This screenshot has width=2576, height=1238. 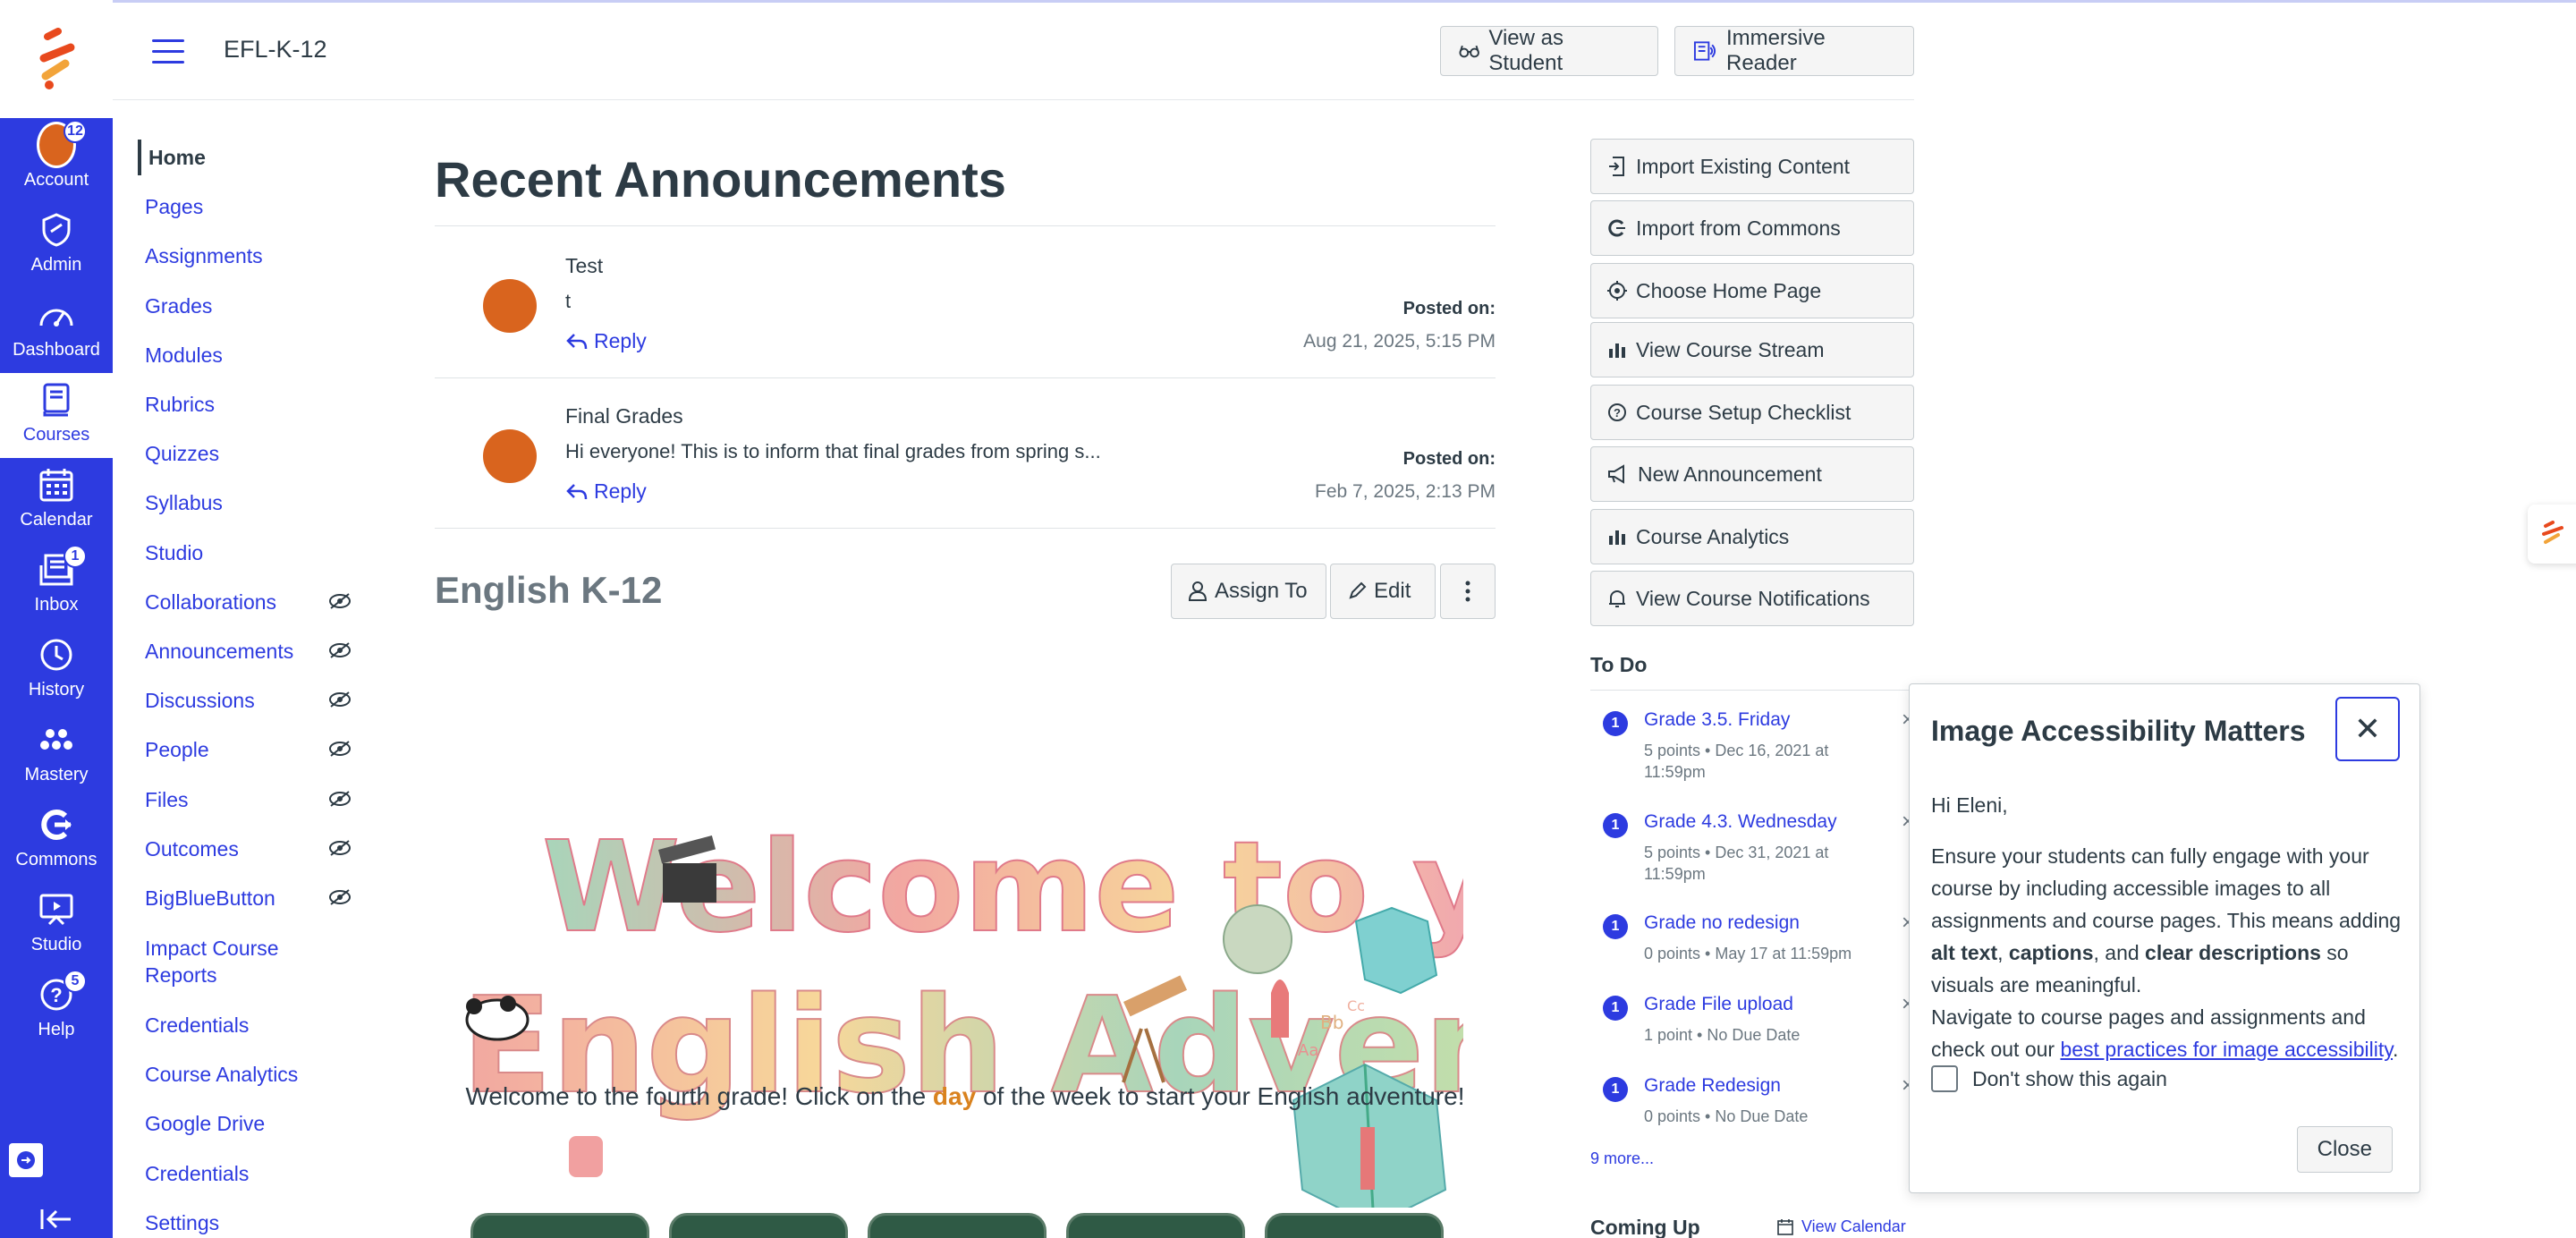 What do you see at coordinates (252, 651) in the screenshot?
I see `course-nav-announcements: Announcements` at bounding box center [252, 651].